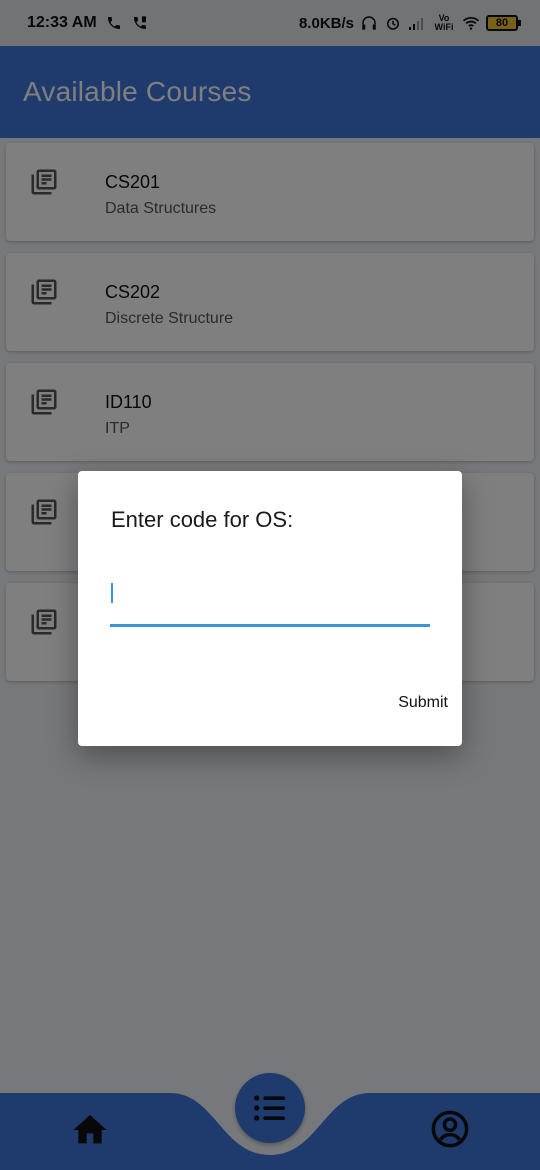 The width and height of the screenshot is (540, 1170). I want to click on dialog-title: Enter code for OS:, so click(202, 519).